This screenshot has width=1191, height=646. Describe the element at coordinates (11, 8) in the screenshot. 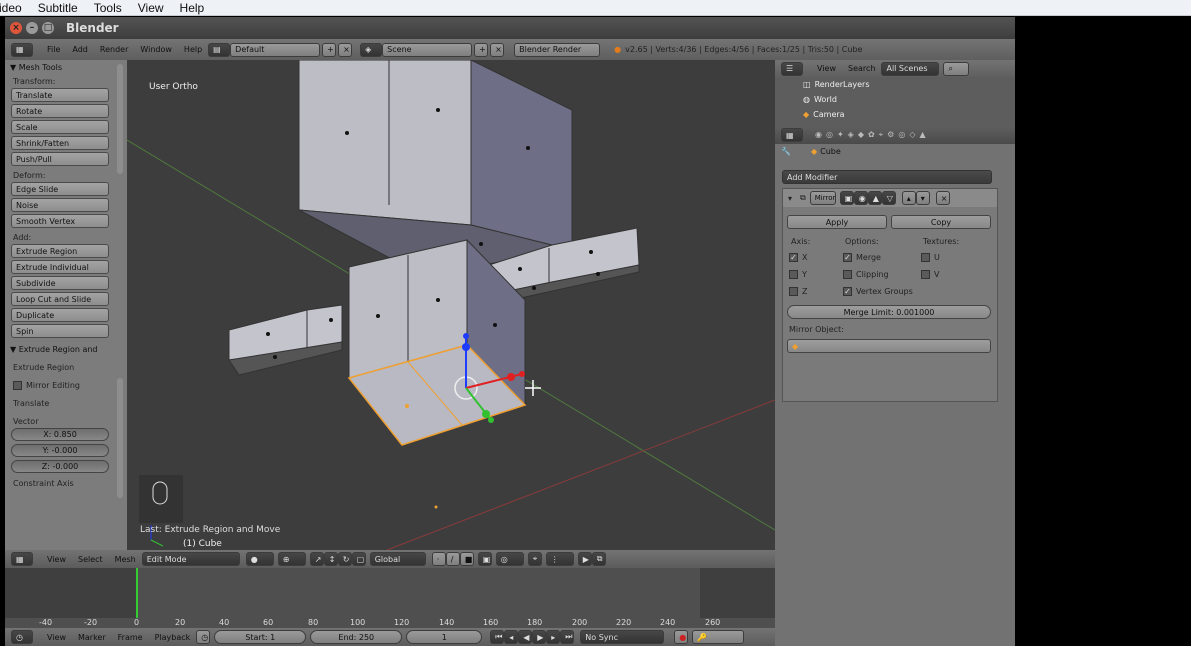

I see `menu-video: ideo` at that location.